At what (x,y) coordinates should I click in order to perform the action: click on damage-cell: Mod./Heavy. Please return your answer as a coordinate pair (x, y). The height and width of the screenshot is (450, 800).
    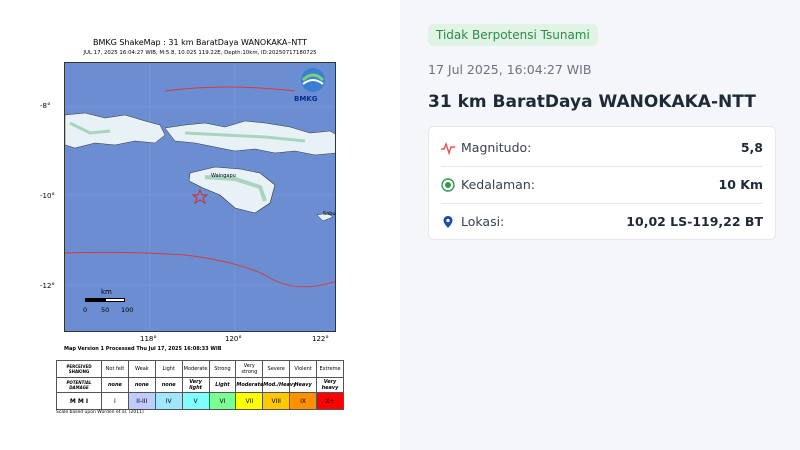
    Looking at the image, I should click on (279, 385).